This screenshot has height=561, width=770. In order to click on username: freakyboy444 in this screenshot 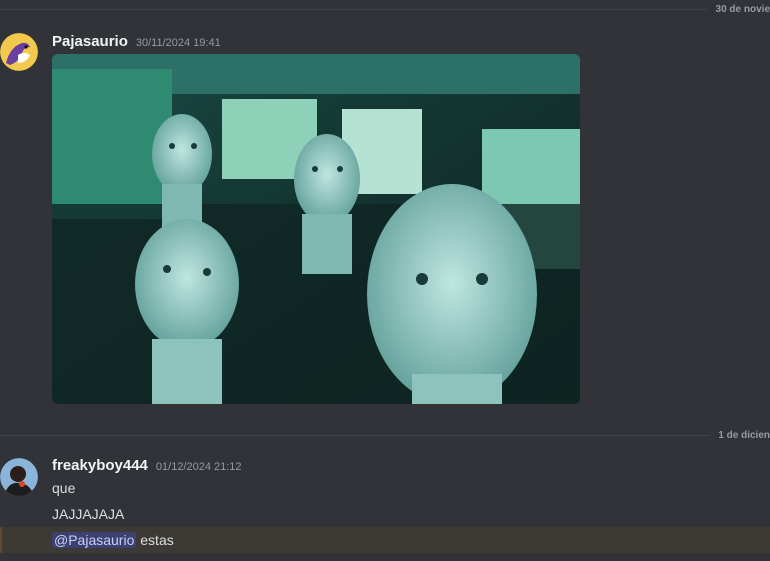, I will do `click(100, 465)`.